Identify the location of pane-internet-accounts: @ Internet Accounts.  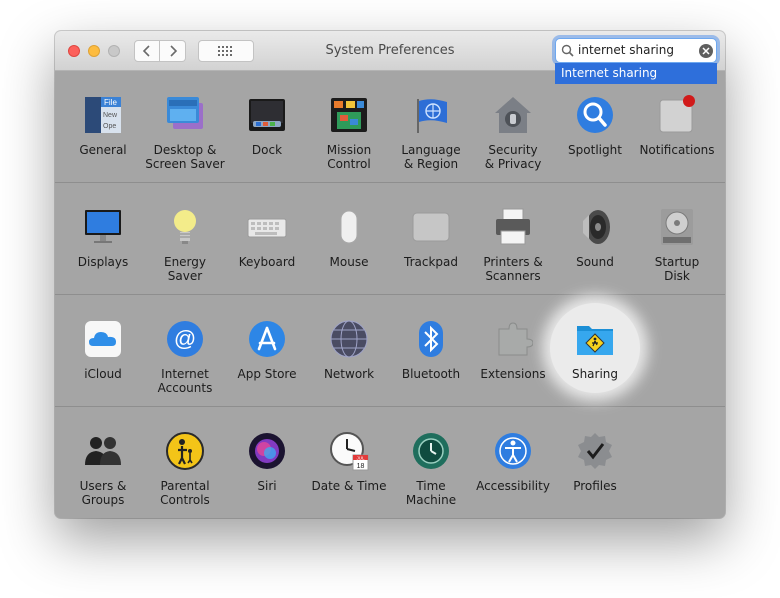
(185, 369).